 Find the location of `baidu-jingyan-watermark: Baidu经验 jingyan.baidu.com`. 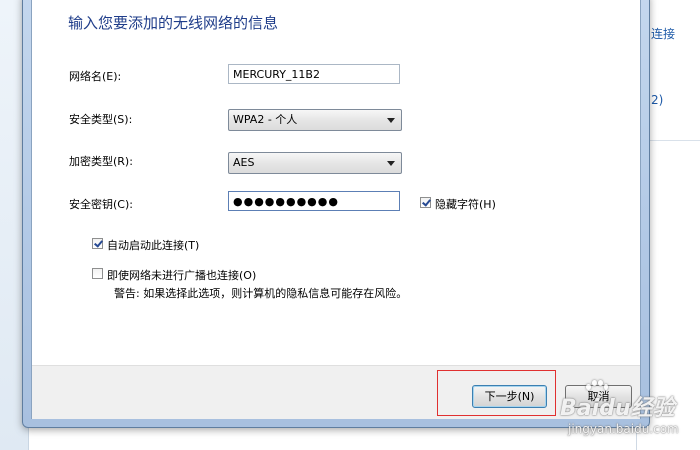

baidu-jingyan-watermark: Baidu经验 jingyan.baidu.com is located at coordinates (630, 413).